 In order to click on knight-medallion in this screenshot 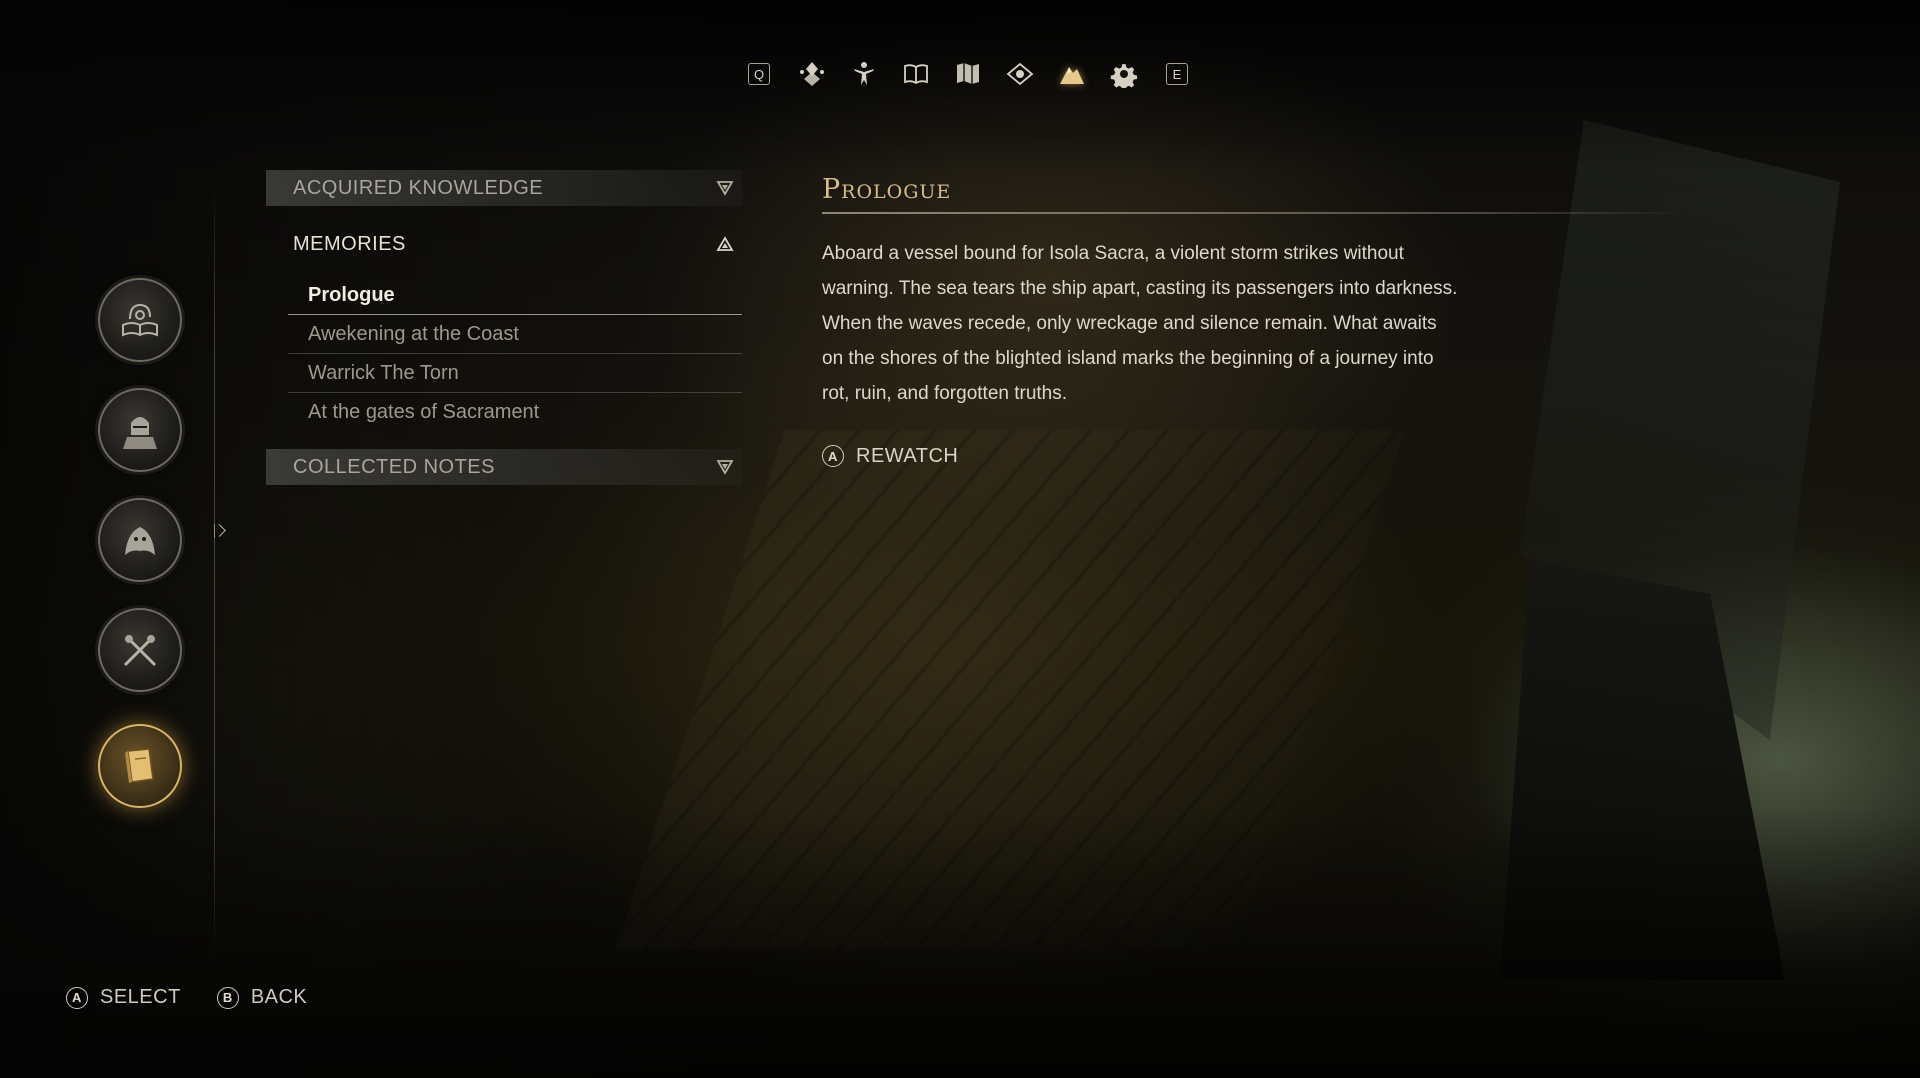, I will do `click(140, 430)`.